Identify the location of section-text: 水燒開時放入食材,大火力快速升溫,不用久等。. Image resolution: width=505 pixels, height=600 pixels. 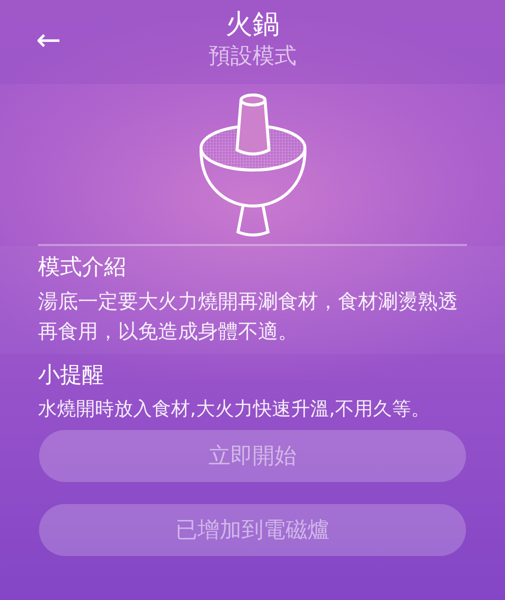
(235, 409).